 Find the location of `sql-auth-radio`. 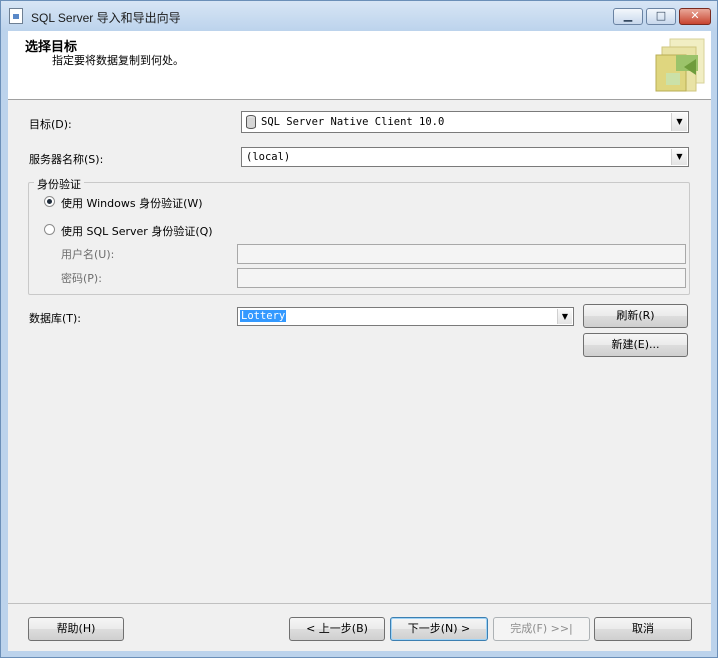

sql-auth-radio is located at coordinates (49, 229).